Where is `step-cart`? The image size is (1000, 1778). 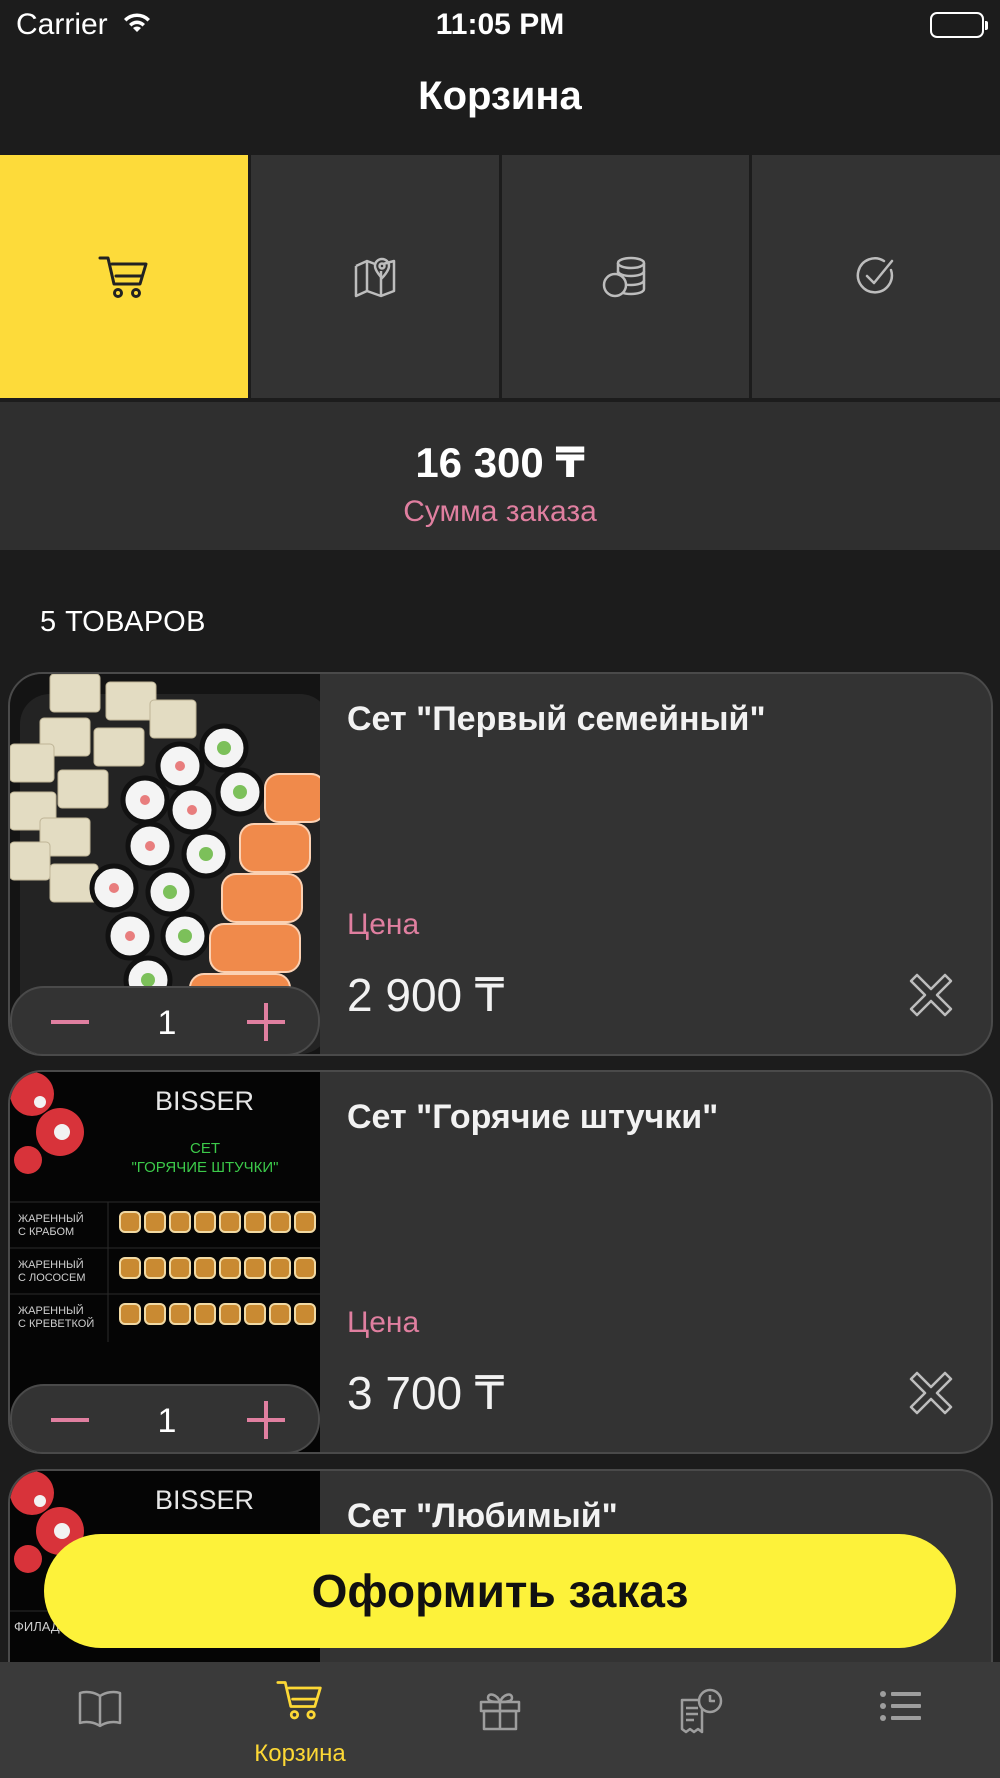 step-cart is located at coordinates (124, 276).